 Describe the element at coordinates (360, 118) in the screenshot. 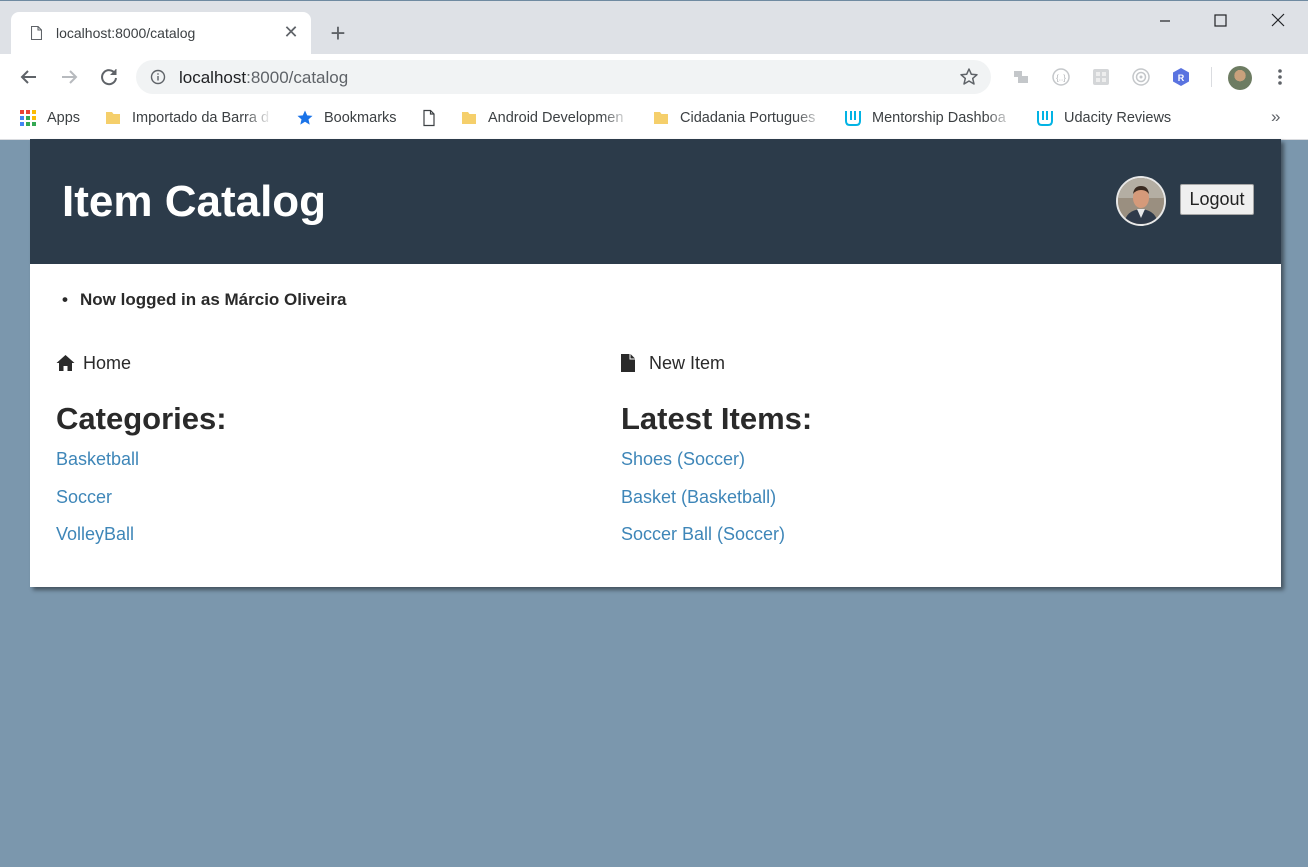

I see `bookmark-bookmarks-label: Bookmarks` at that location.